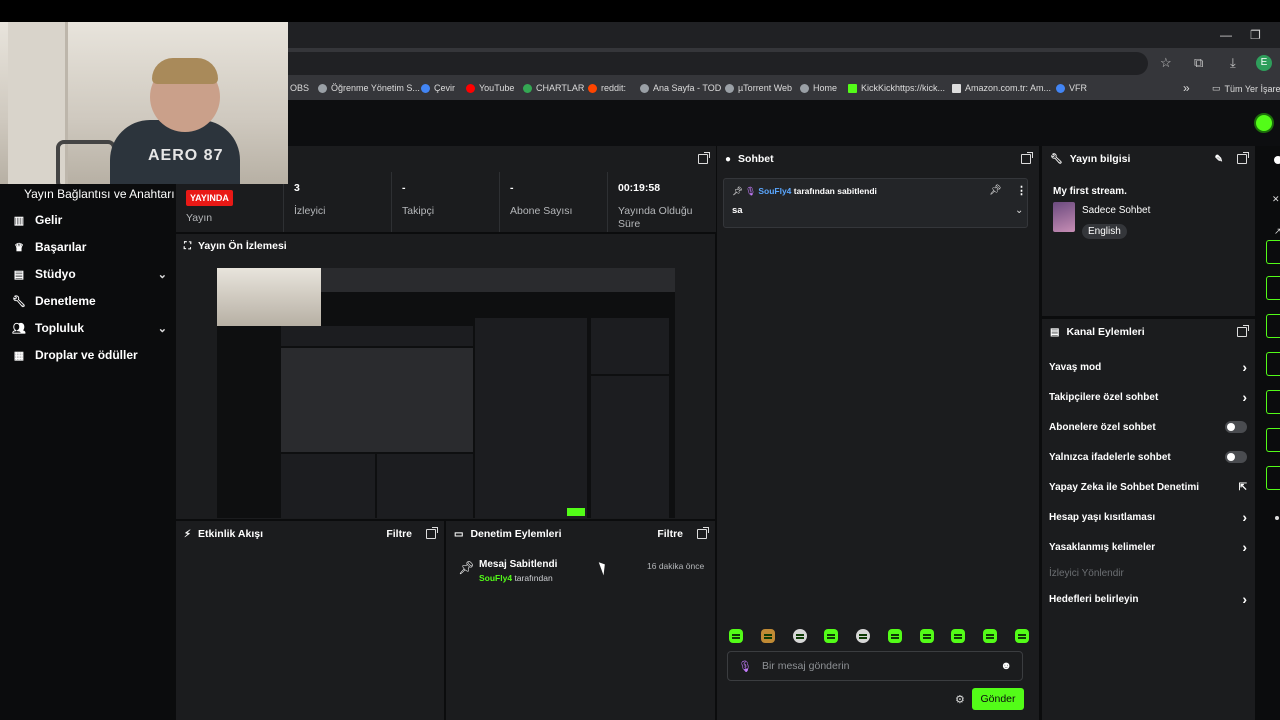  What do you see at coordinates (1243, 487) in the screenshot?
I see `external-link-icon: ⇱` at bounding box center [1243, 487].